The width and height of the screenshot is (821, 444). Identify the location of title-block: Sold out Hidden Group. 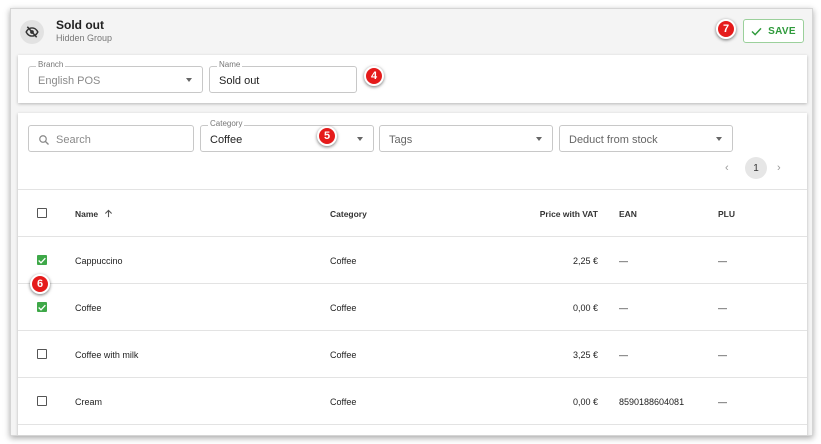
(84, 31).